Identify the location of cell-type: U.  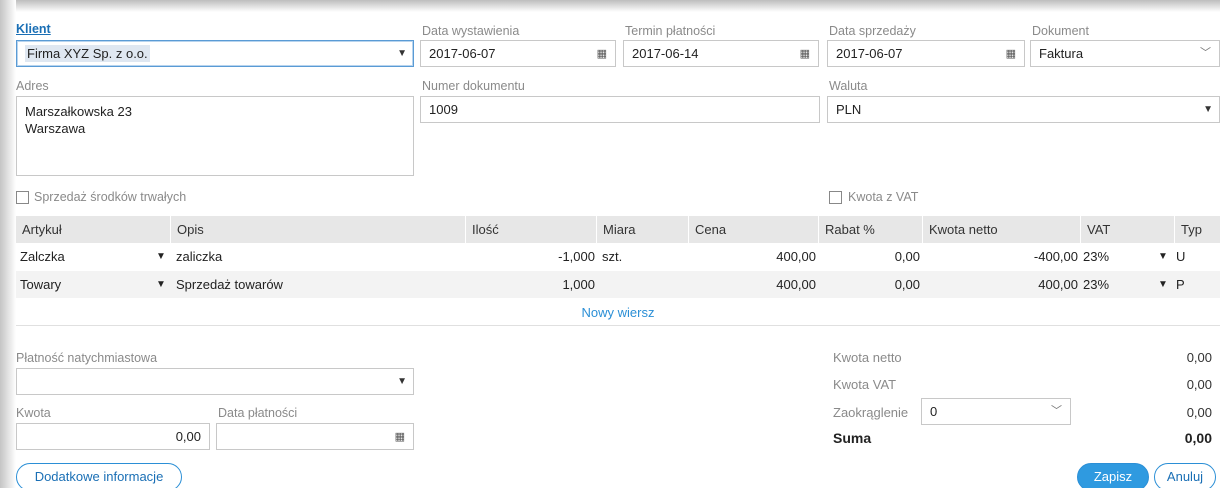
(1180, 256).